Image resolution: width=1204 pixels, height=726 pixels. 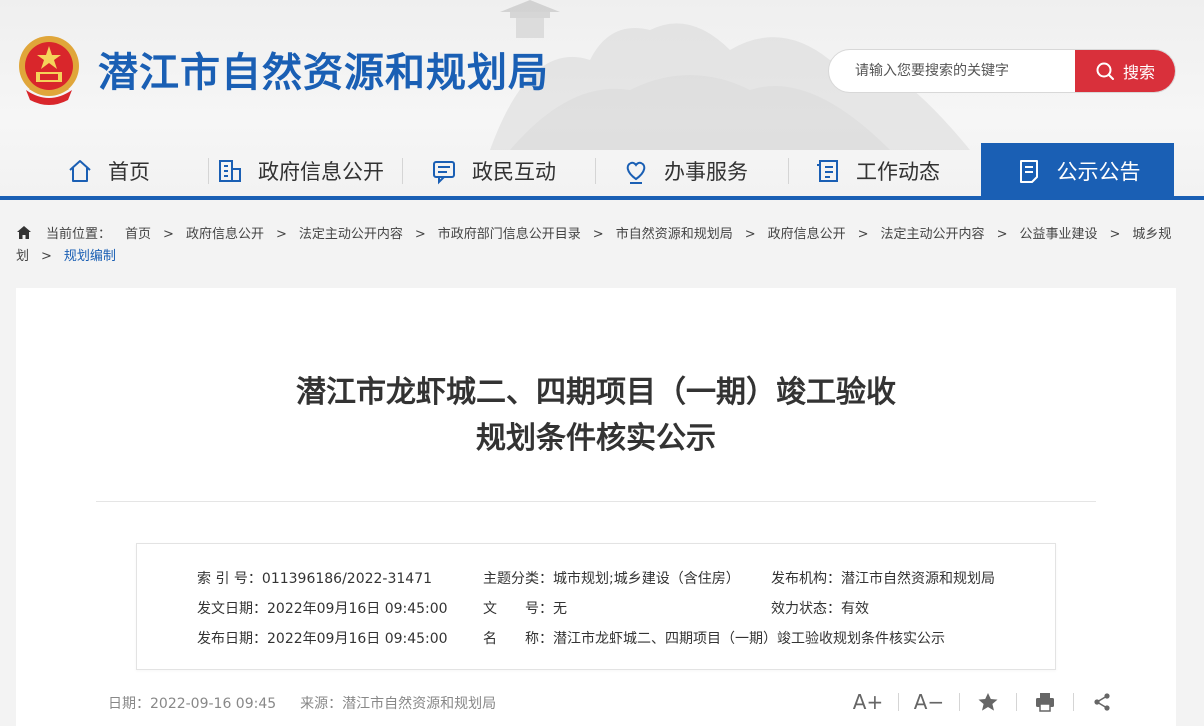 I want to click on meta-pub-date: 发布日期：2022年09月16日 09:45:00, so click(x=322, y=638).